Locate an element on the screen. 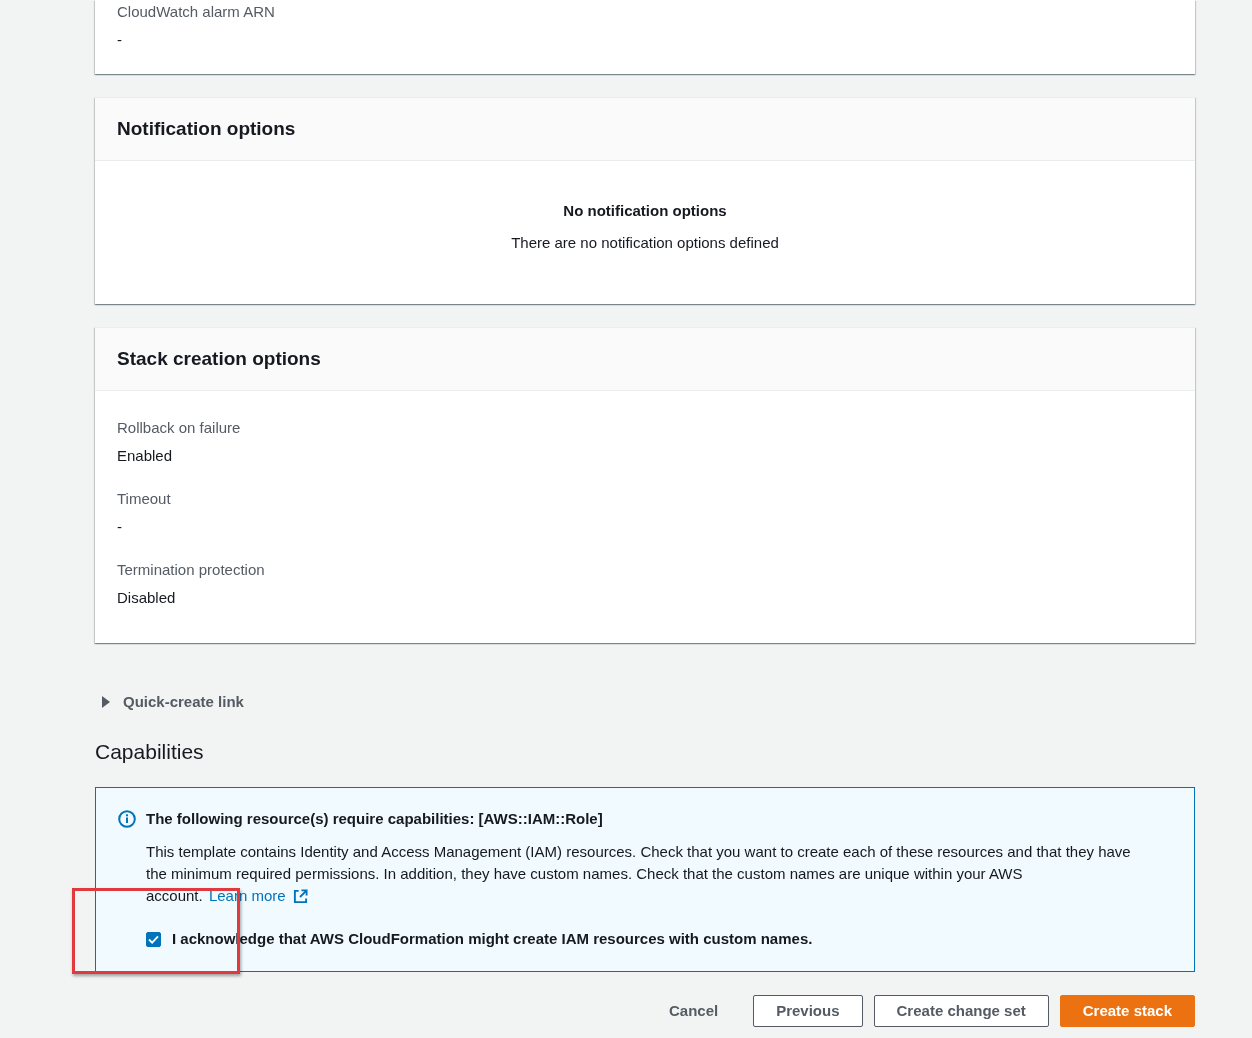  action-button: Cancel is located at coordinates (693, 1011).